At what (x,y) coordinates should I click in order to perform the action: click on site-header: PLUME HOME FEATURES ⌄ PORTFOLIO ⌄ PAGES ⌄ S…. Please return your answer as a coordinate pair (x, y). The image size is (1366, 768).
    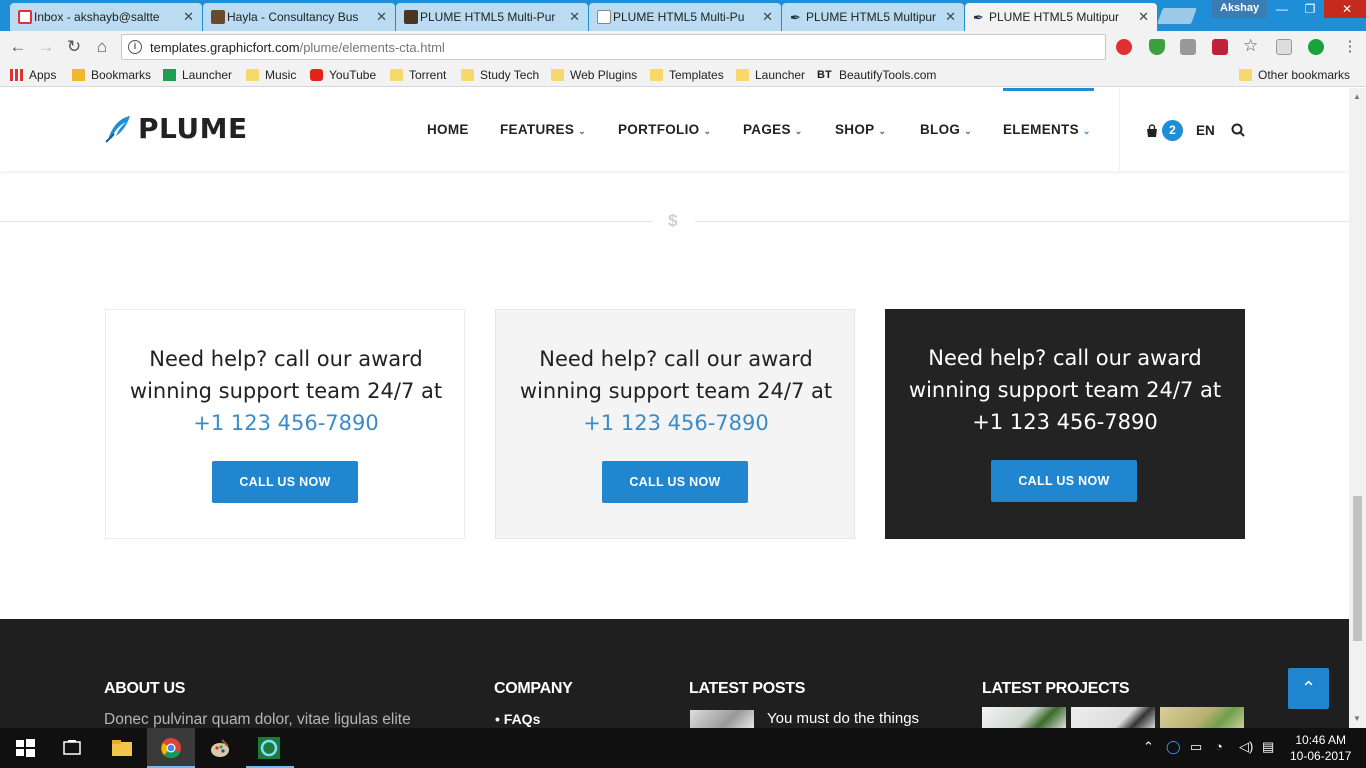
    Looking at the image, I should click on (674, 129).